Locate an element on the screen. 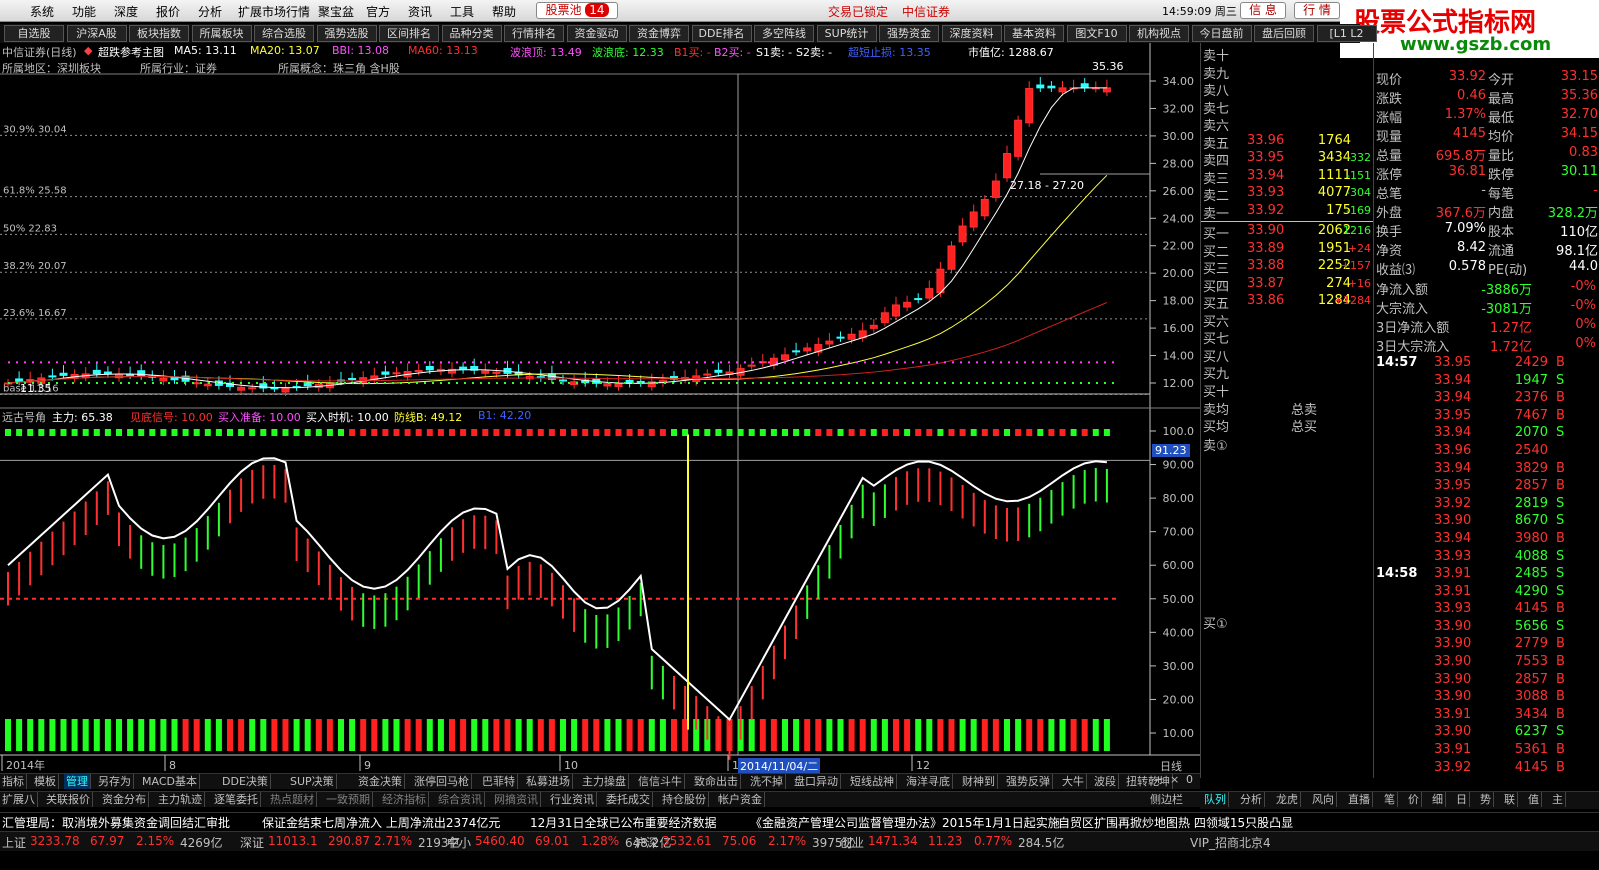 The width and height of the screenshot is (1599, 870). toolbar-button: 综合选股 is located at coordinates (284, 33).